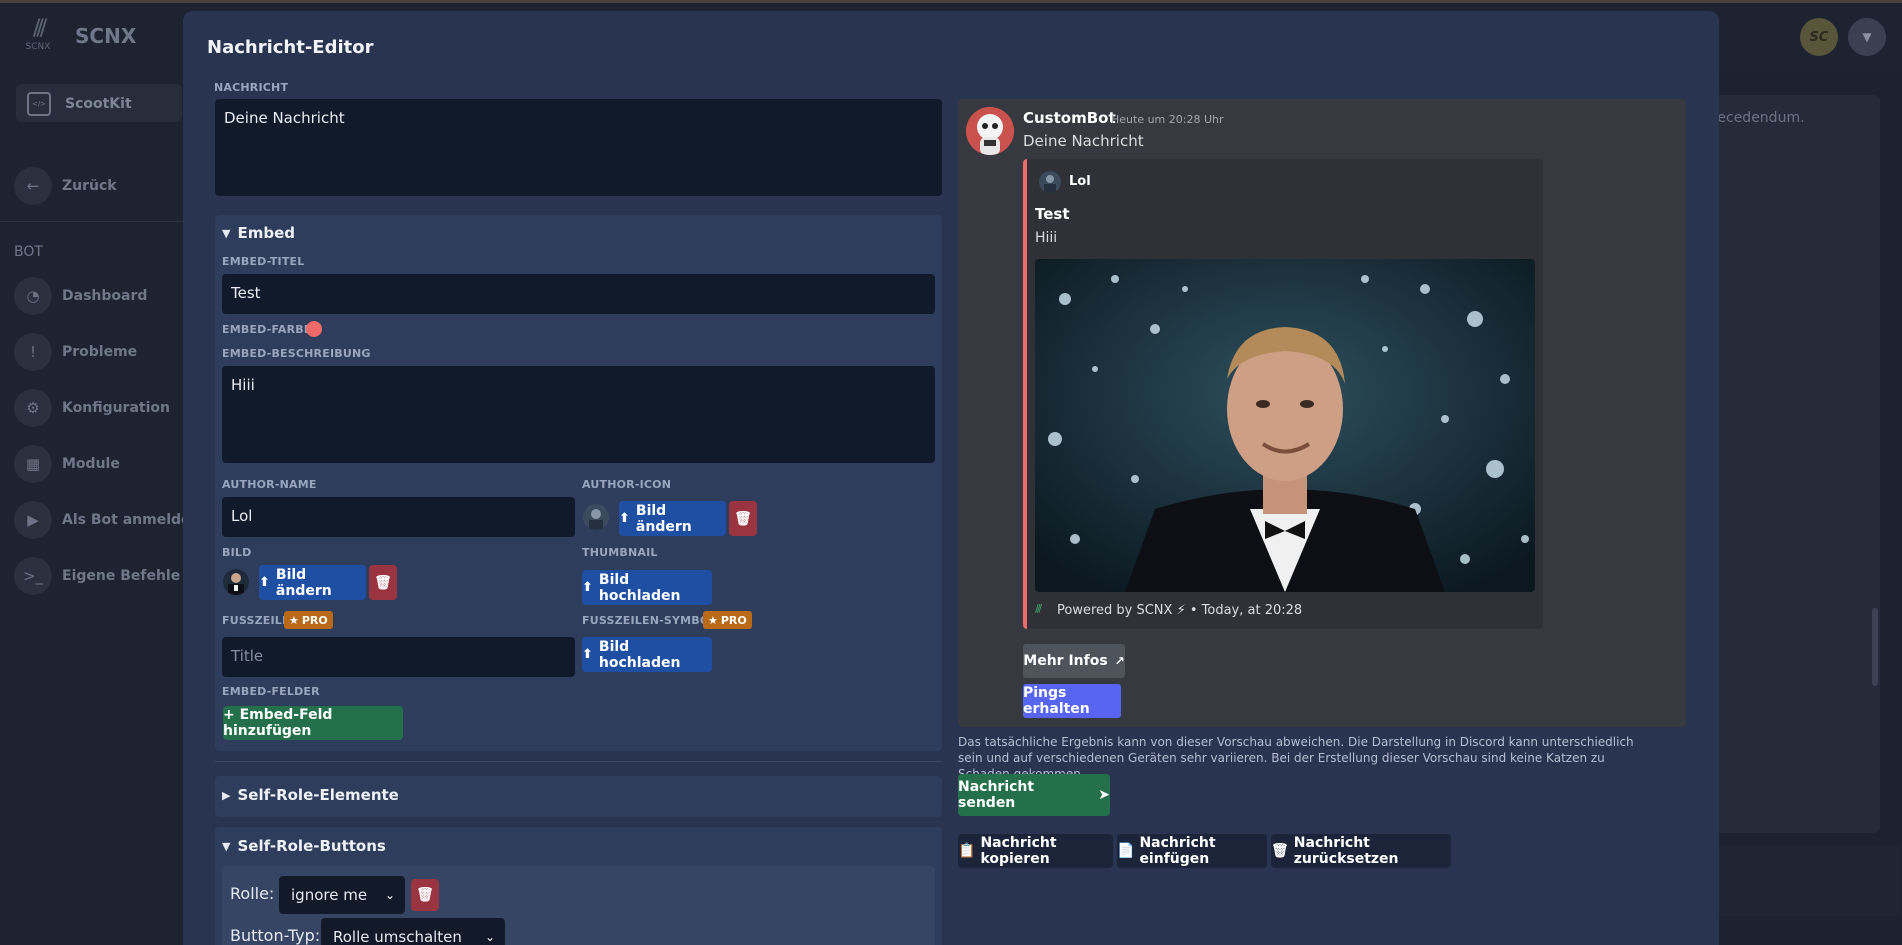 The height and width of the screenshot is (945, 1902). I want to click on embed-footer-text: Powered by SCNX ⚡ • Today, at 20:28, so click(1180, 610).